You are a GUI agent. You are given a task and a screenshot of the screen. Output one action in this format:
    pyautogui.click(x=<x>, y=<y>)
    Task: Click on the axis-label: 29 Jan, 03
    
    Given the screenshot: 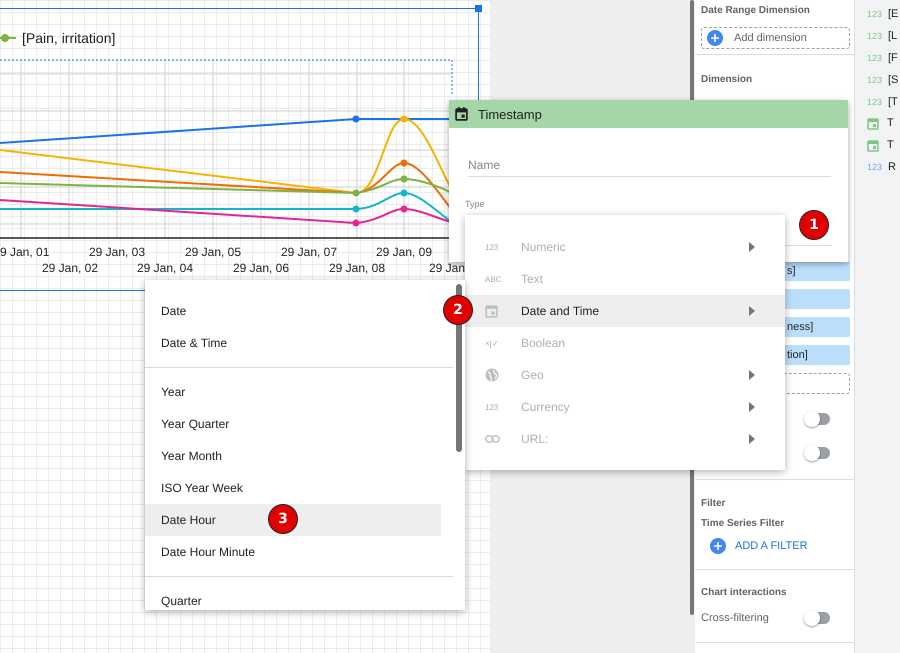 What is the action you would take?
    pyautogui.click(x=117, y=252)
    